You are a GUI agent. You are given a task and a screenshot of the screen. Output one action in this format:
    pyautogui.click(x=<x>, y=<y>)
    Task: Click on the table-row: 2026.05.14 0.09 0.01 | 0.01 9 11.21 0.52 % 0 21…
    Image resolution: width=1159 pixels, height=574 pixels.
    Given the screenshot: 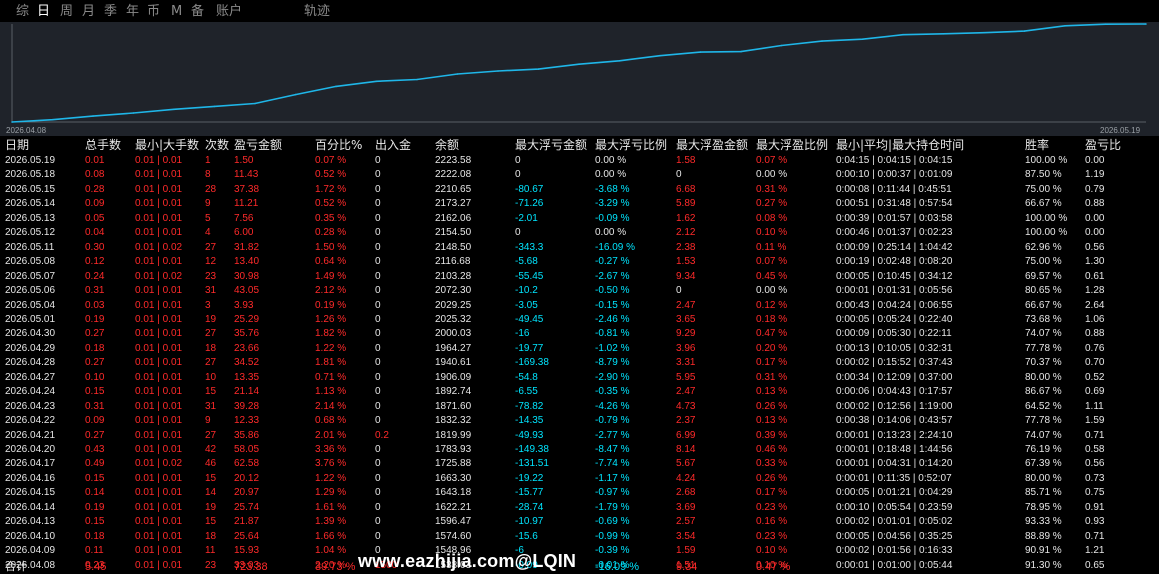 What is the action you would take?
    pyautogui.click(x=579, y=204)
    